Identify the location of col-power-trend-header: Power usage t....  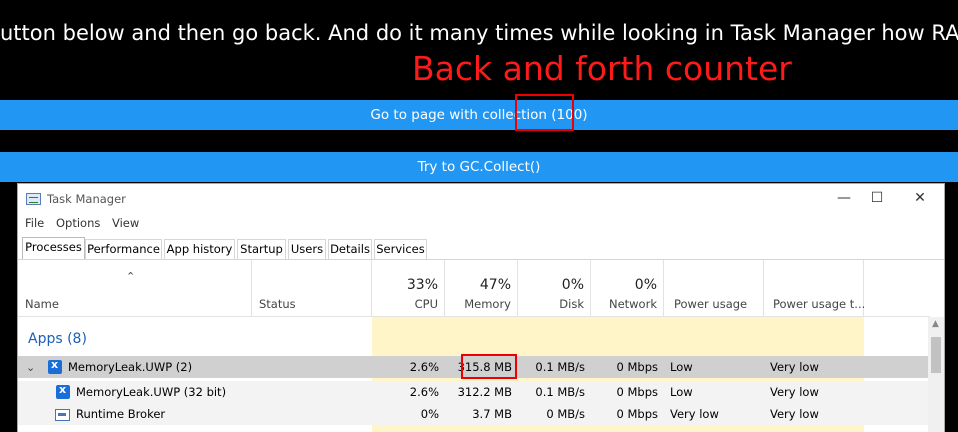
(815, 288).